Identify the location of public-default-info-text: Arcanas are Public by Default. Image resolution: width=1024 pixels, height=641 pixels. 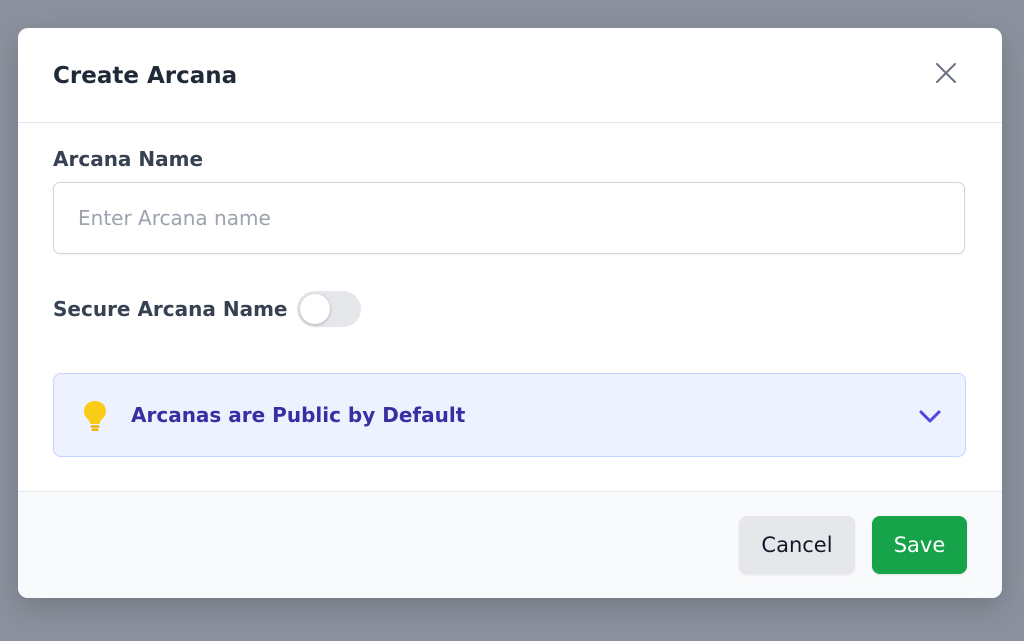
(298, 415).